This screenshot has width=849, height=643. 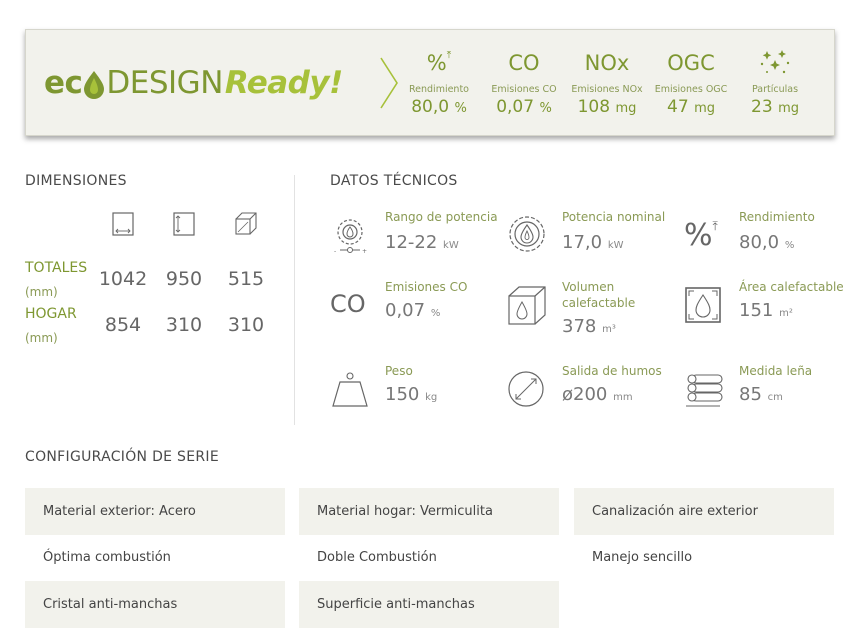 I want to click on metric-label: Rendimiento, so click(x=438, y=89).